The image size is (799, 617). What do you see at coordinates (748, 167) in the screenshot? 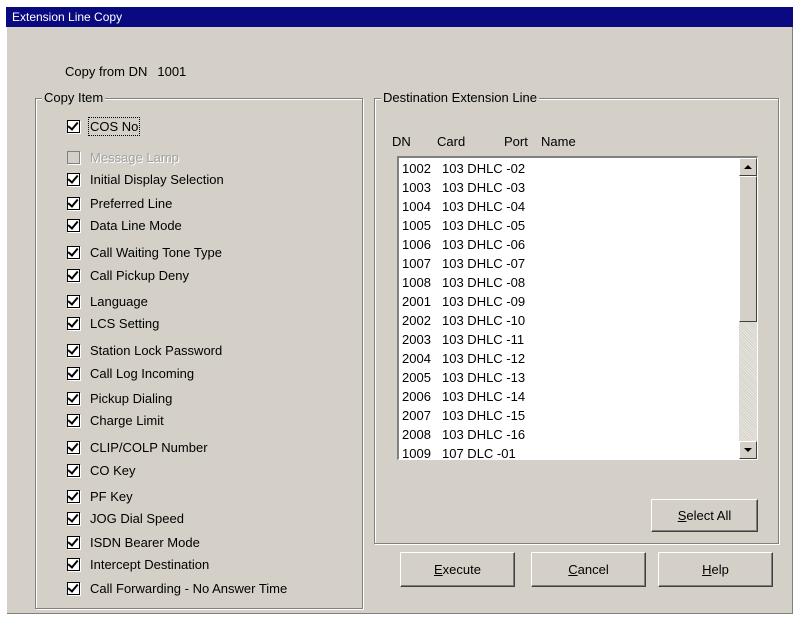
I see `scroll-up-button` at bounding box center [748, 167].